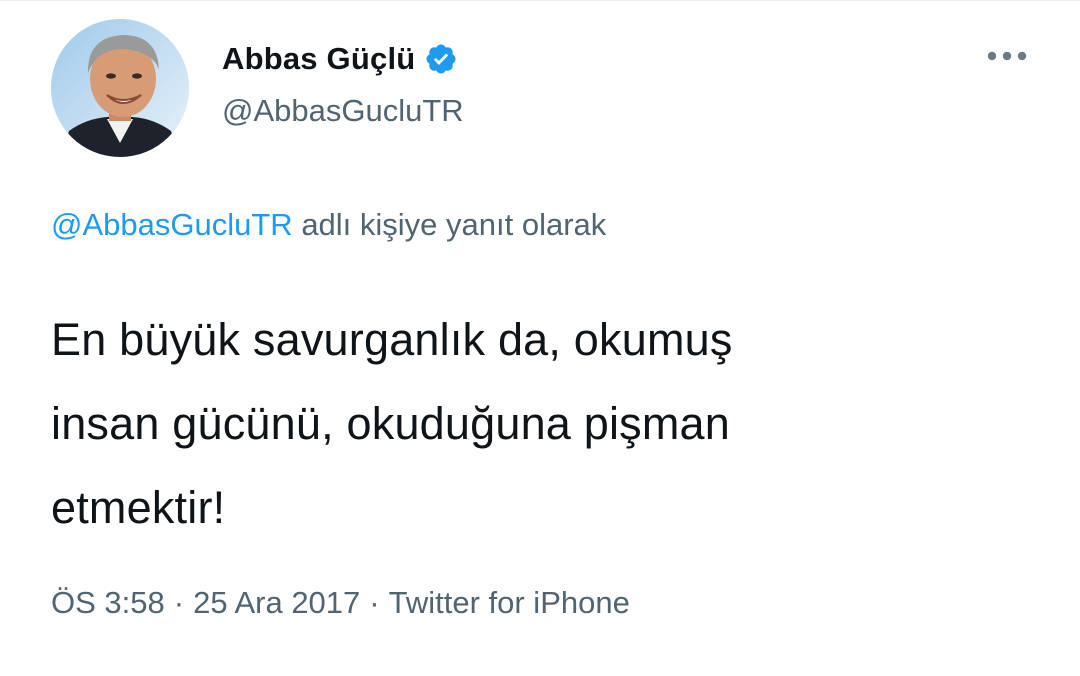  I want to click on verified-badge-icon, so click(441, 59).